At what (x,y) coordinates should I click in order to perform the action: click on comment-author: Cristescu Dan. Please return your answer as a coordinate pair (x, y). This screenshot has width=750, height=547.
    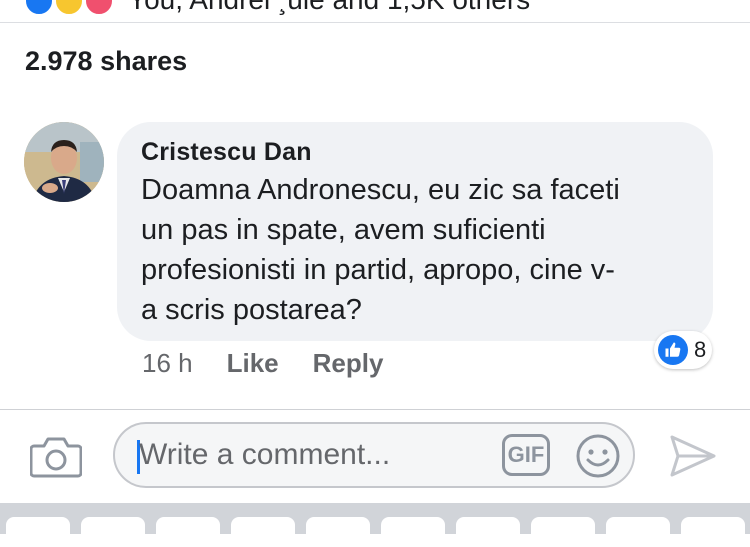
    Looking at the image, I should click on (226, 152).